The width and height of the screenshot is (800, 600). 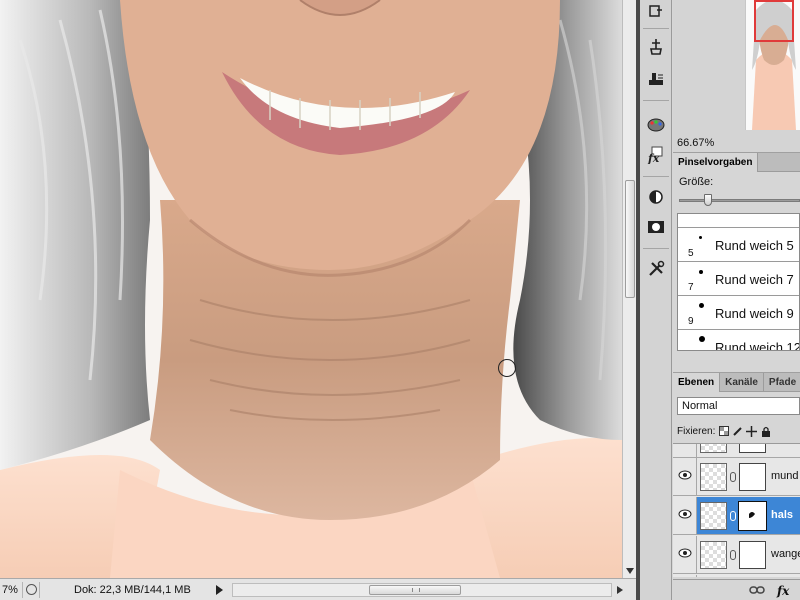 What do you see at coordinates (736, 76) in the screenshot?
I see `navigator-panel: 66.67%` at bounding box center [736, 76].